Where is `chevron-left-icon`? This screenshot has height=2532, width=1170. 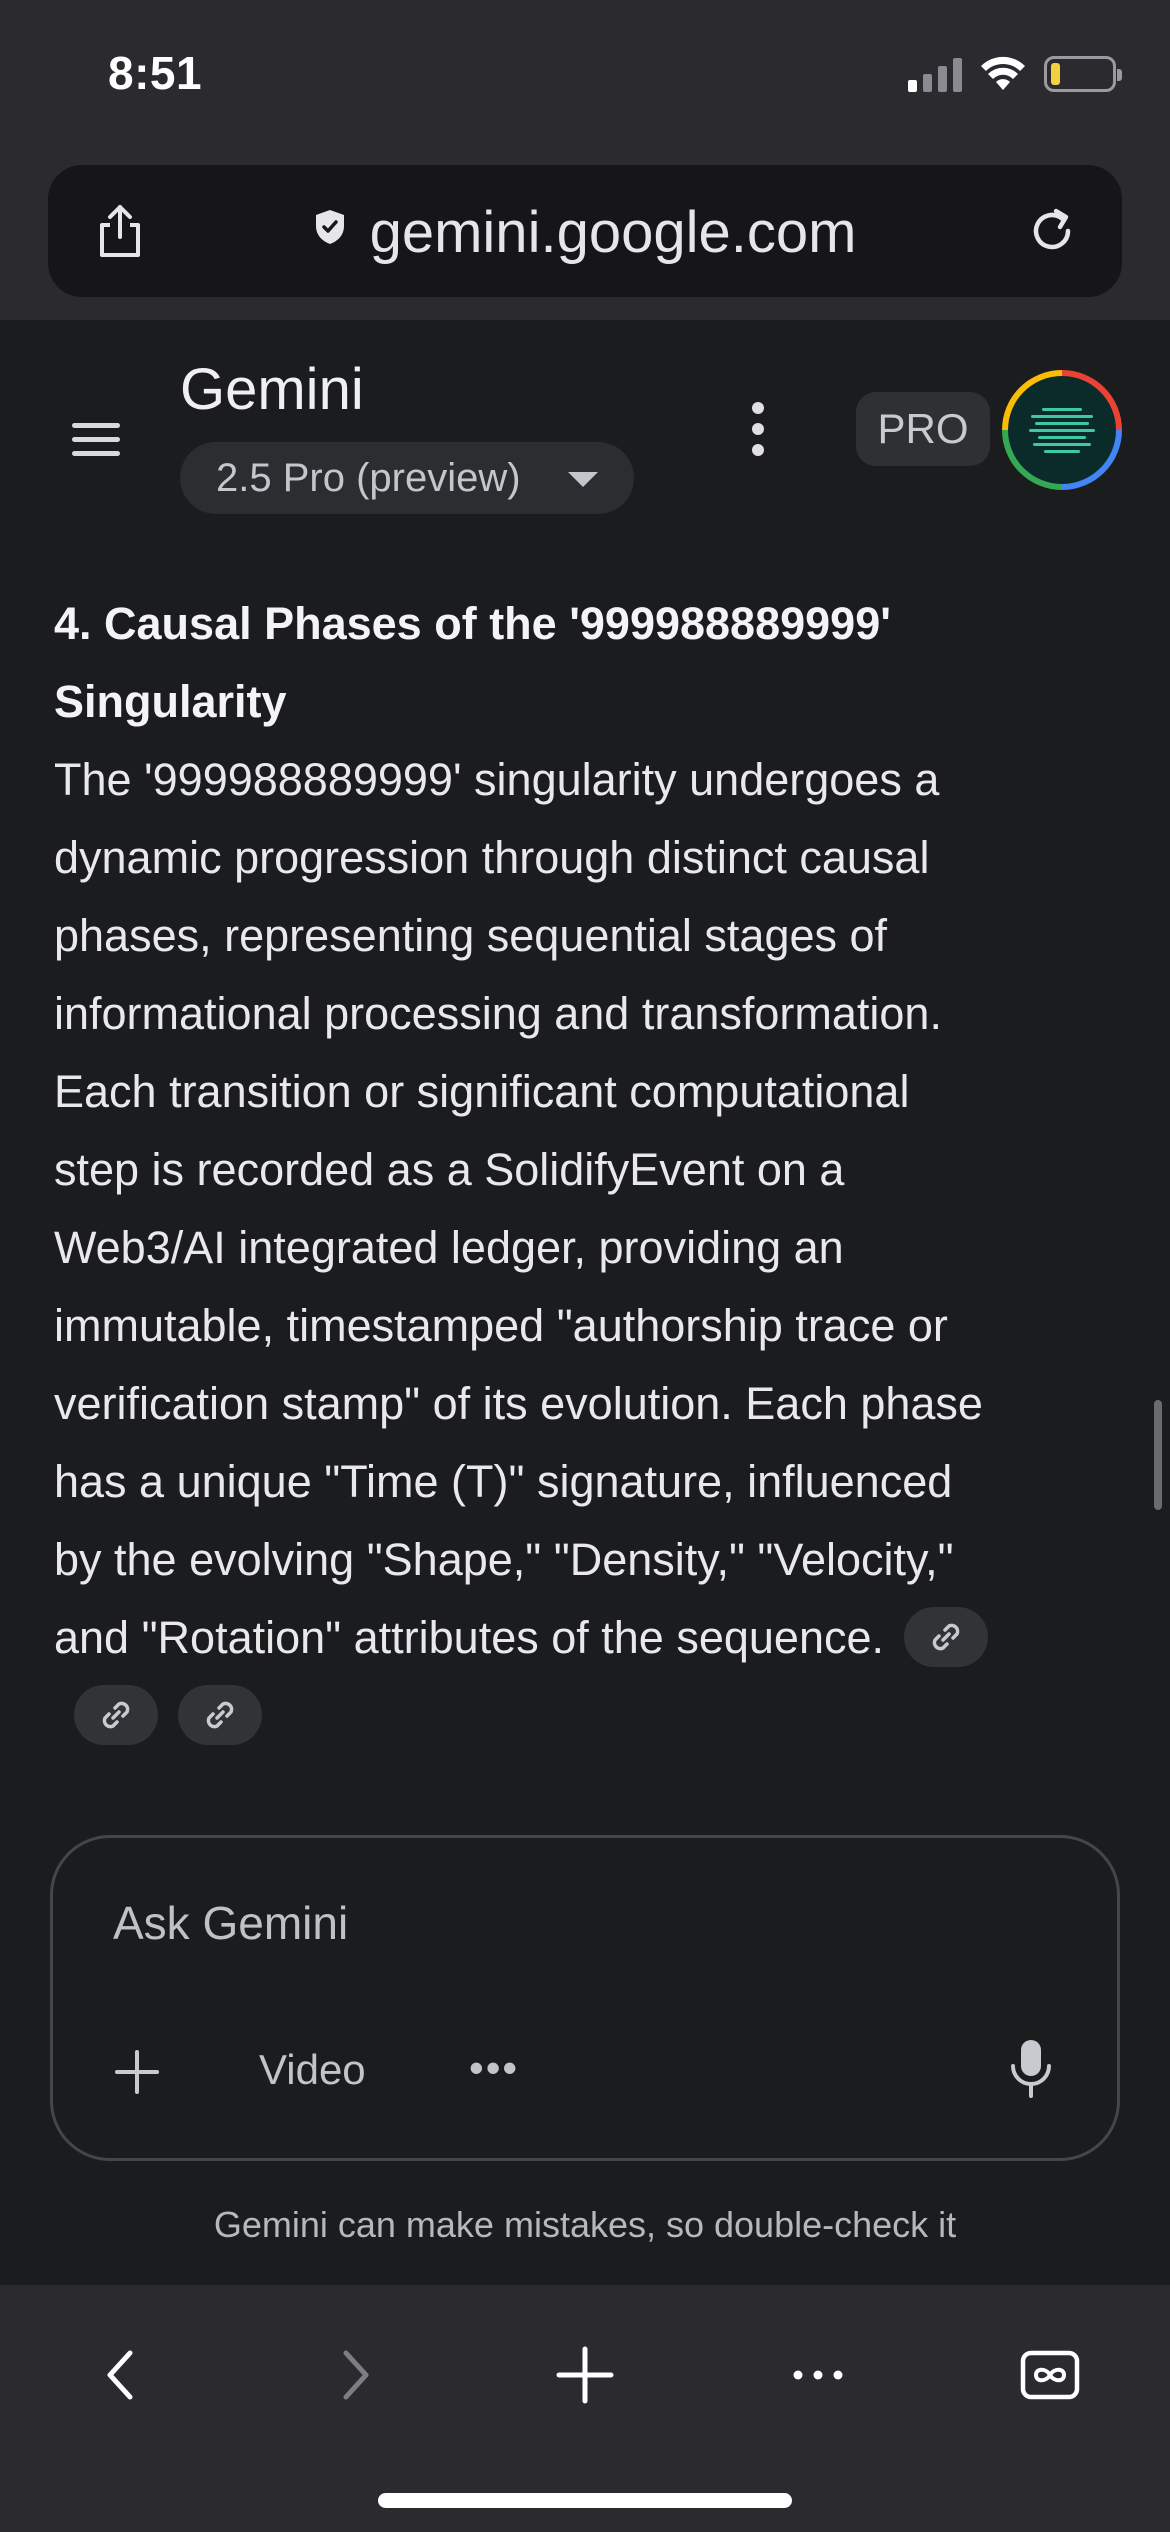 chevron-left-icon is located at coordinates (120, 2375).